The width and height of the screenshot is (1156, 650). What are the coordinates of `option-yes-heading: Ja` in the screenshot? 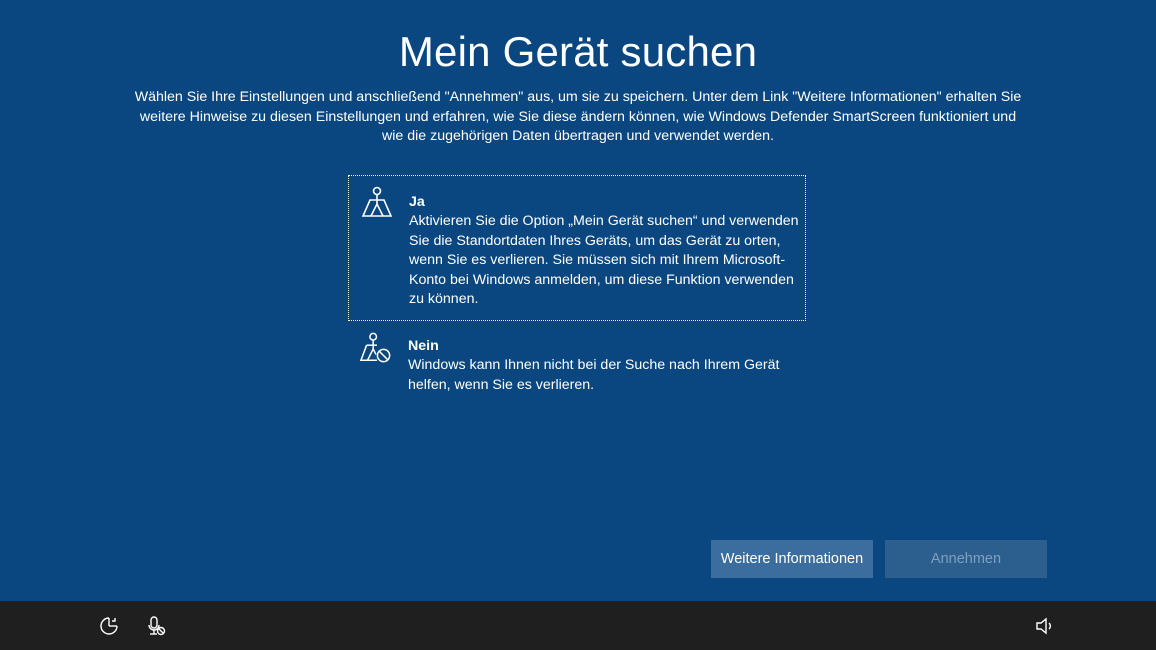 It's located at (417, 202).